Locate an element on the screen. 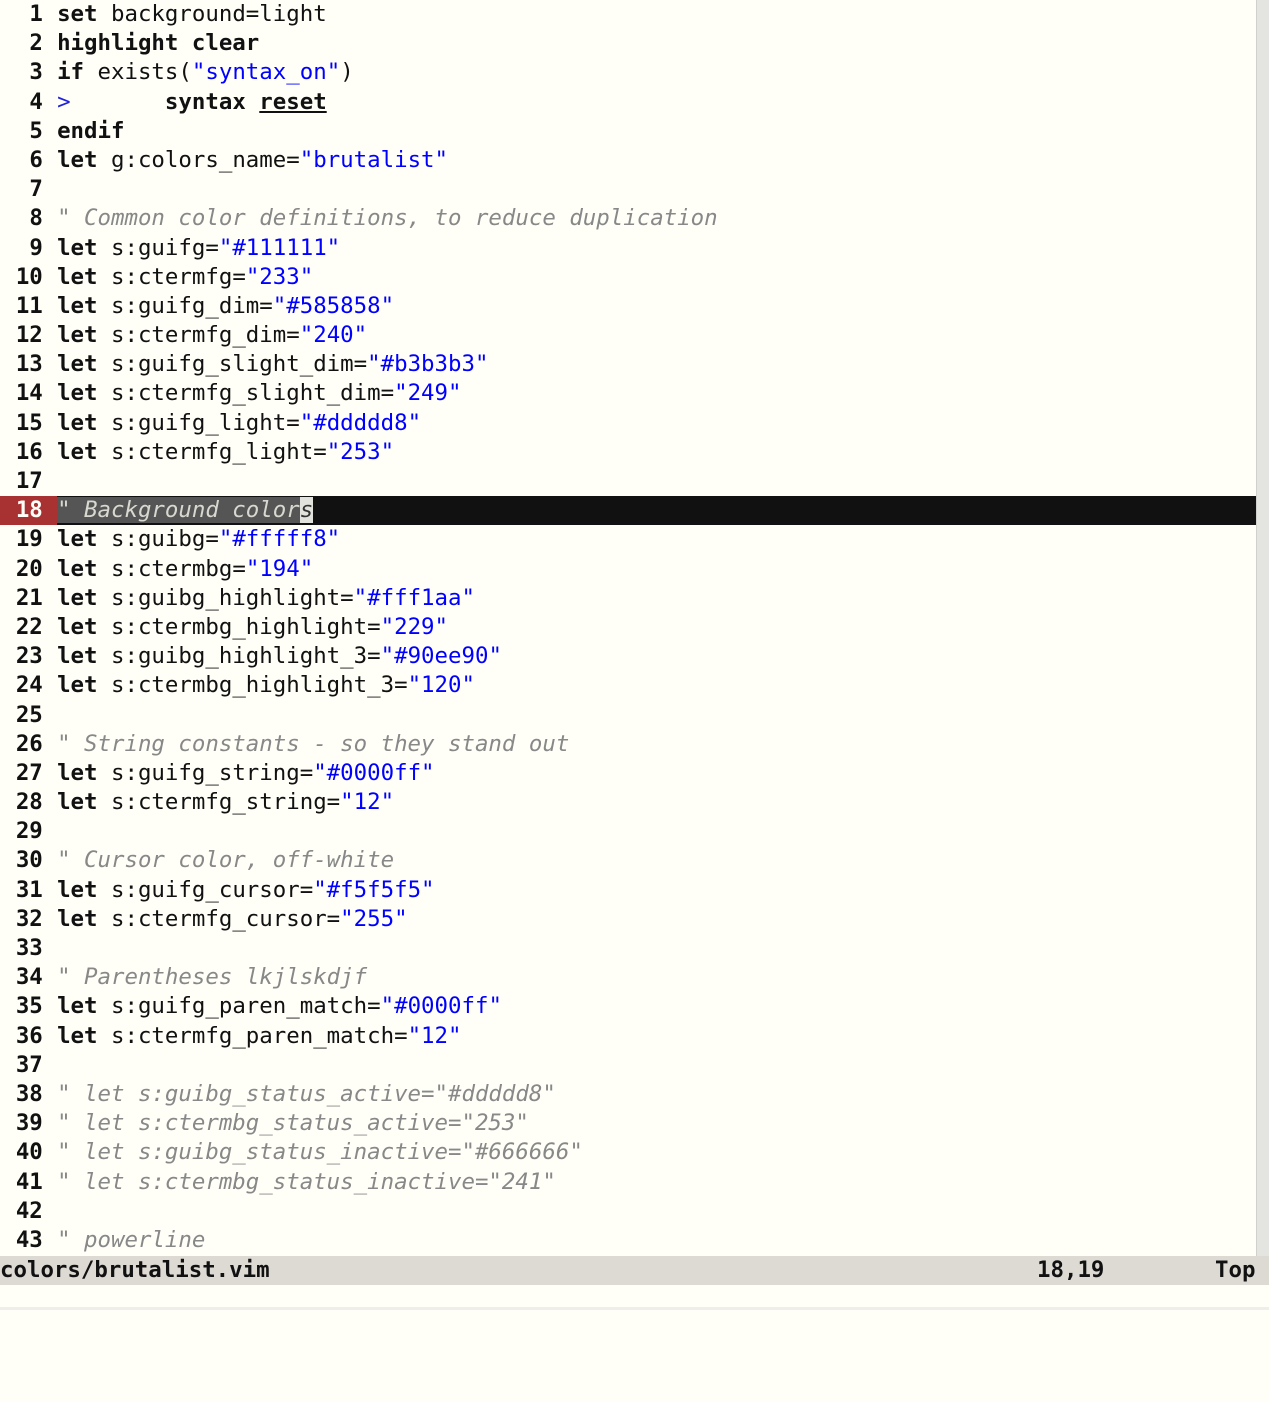 The image size is (1269, 1402). line-text: set background=light is located at coordinates (192, 14).